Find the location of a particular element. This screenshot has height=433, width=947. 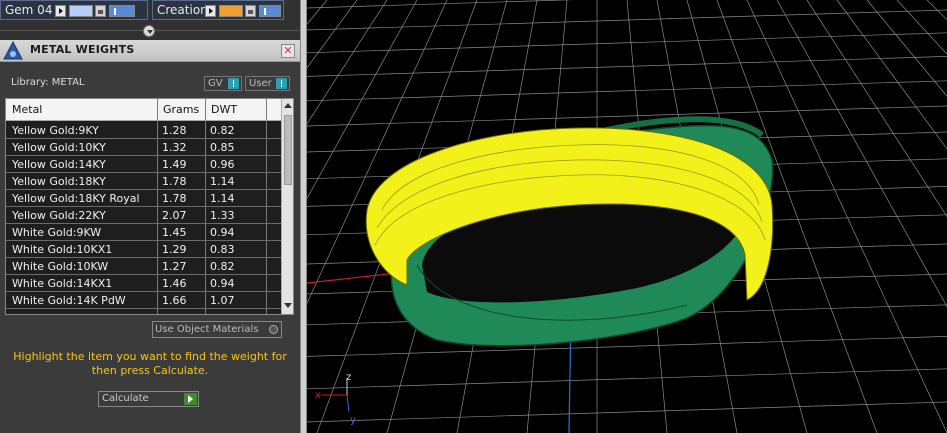

axis-label-z: z is located at coordinates (348, 377).